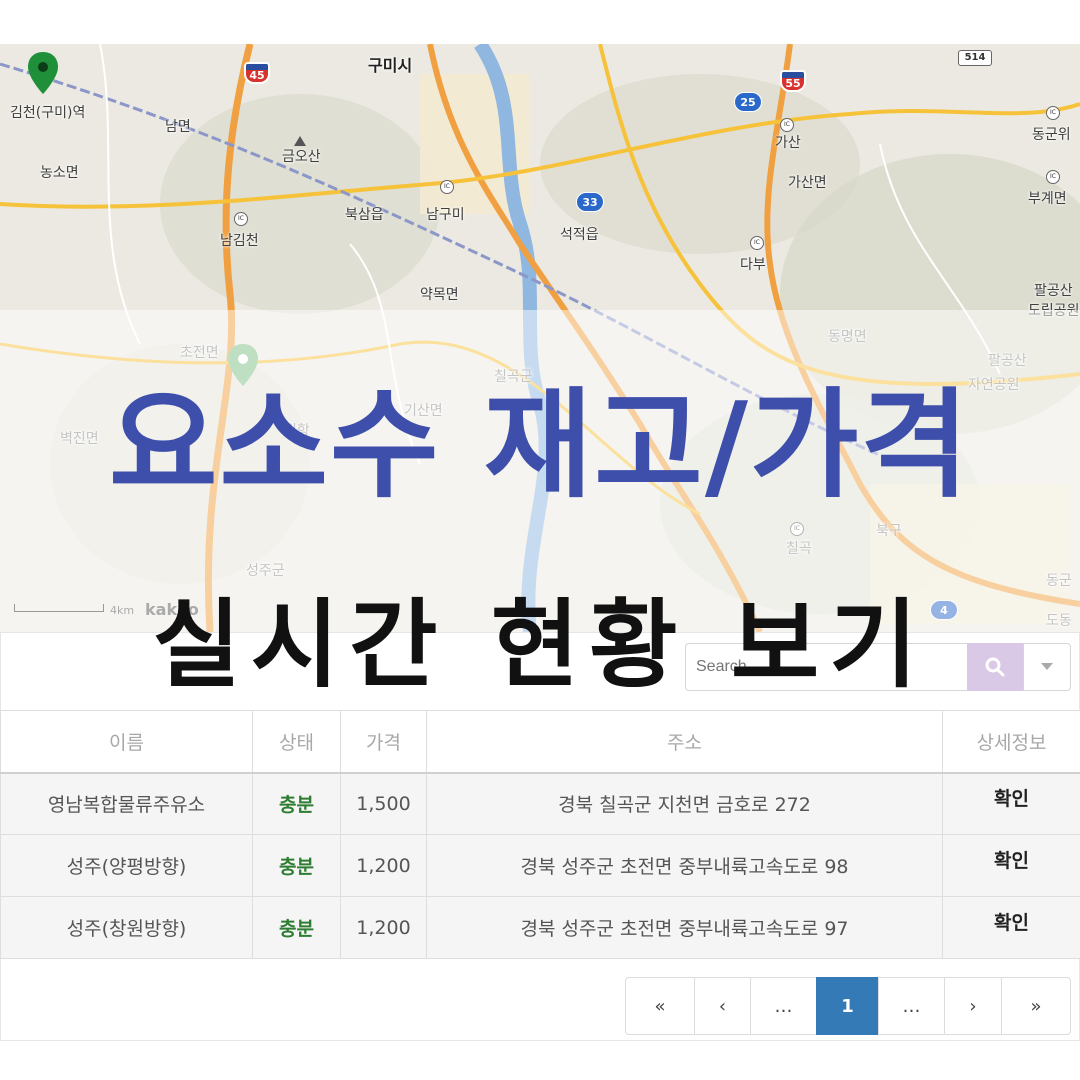 Image resolution: width=1080 pixels, height=1080 pixels. What do you see at coordinates (579, 235) in the screenshot?
I see `map-label: 석적읍` at bounding box center [579, 235].